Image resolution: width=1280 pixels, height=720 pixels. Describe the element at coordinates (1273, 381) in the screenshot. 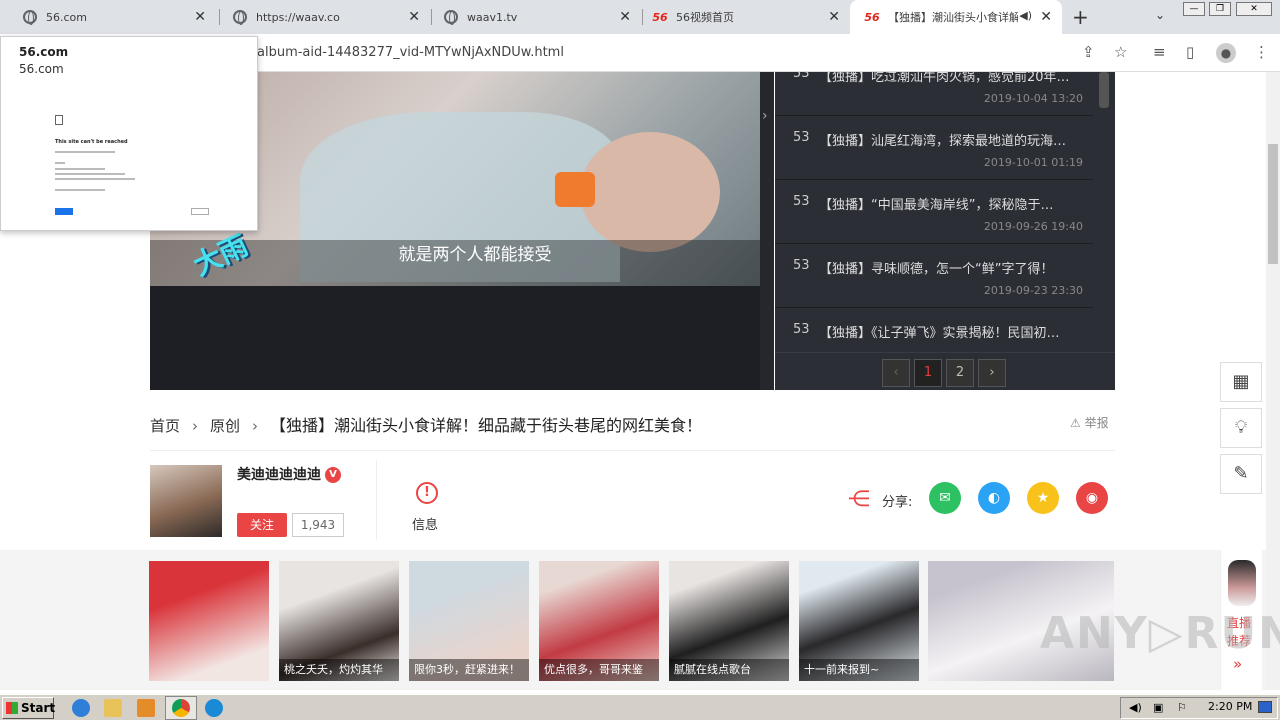

I see `page-scrollbar` at that location.